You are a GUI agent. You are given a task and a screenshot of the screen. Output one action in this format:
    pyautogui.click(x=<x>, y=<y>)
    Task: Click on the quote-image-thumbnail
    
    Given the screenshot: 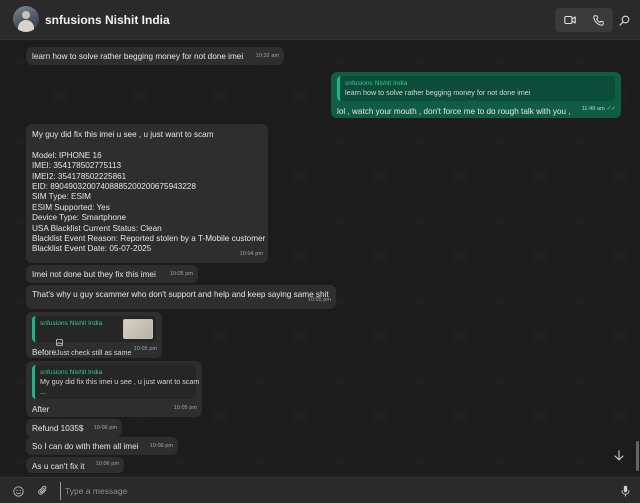 What is the action you would take?
    pyautogui.click(x=138, y=329)
    